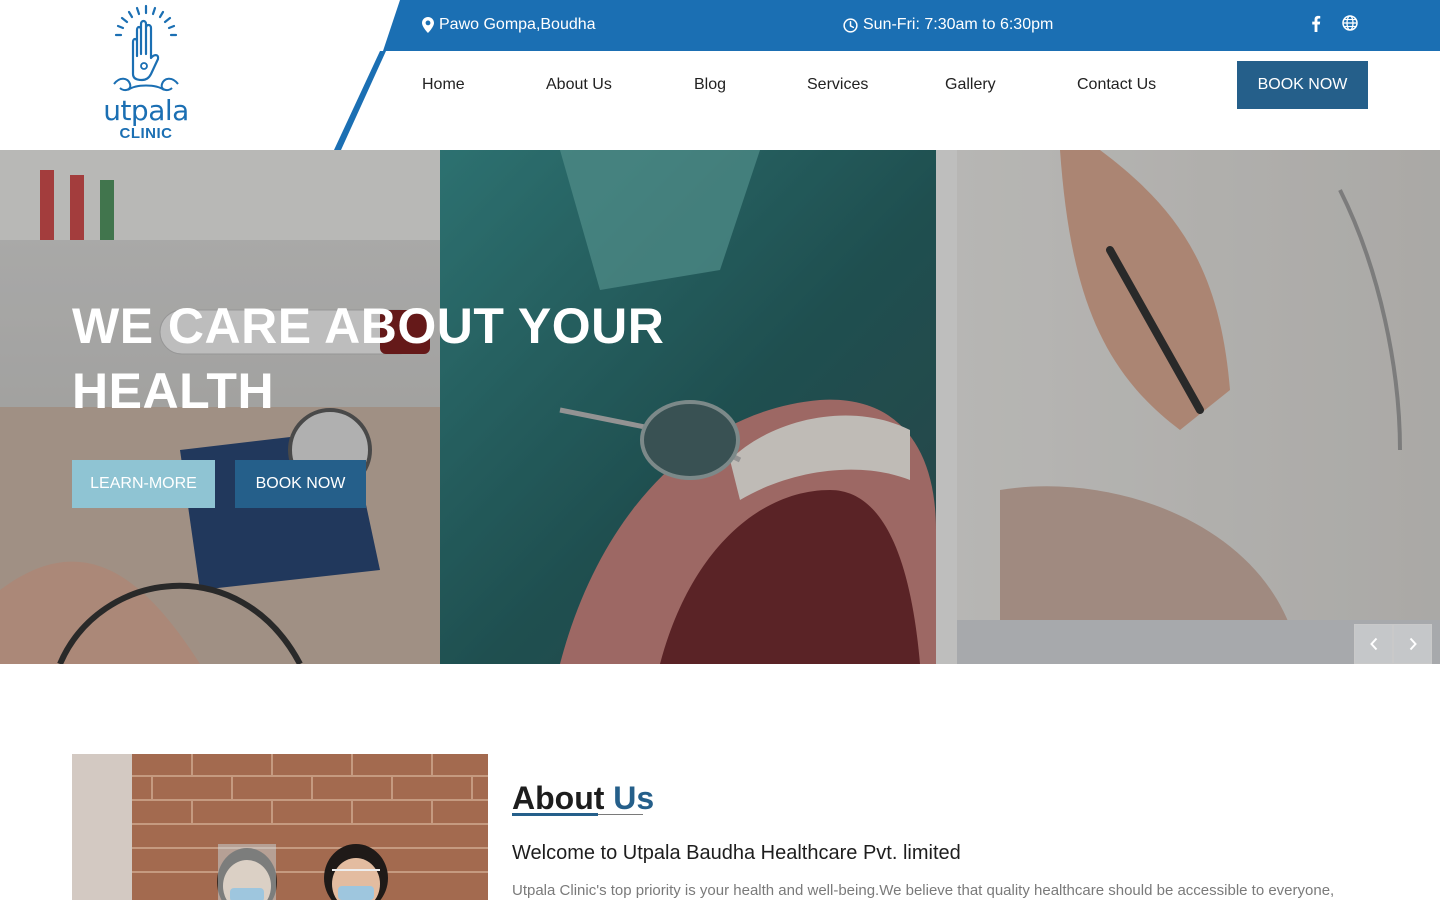 The width and height of the screenshot is (1440, 900). What do you see at coordinates (146, 110) in the screenshot?
I see `logo-wordmark: utpala` at bounding box center [146, 110].